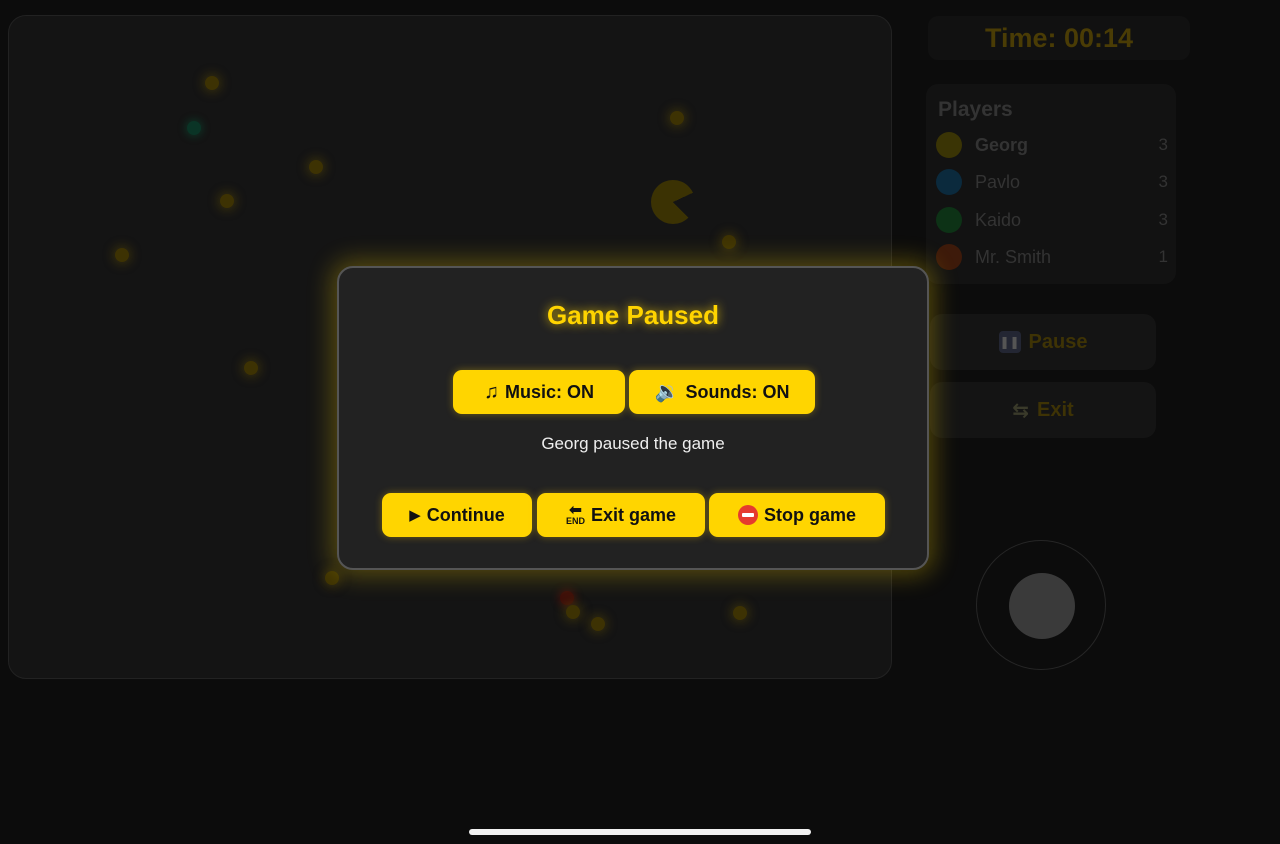 The image size is (1280, 844). Describe the element at coordinates (575, 513) in the screenshot. I see `end-arrow-icon: ⬅ END` at that location.